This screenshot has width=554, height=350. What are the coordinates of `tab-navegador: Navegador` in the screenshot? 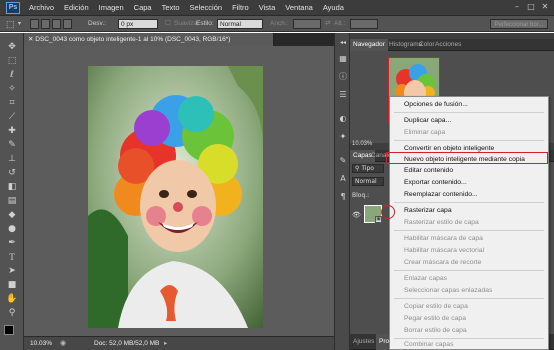 It's located at (369, 45).